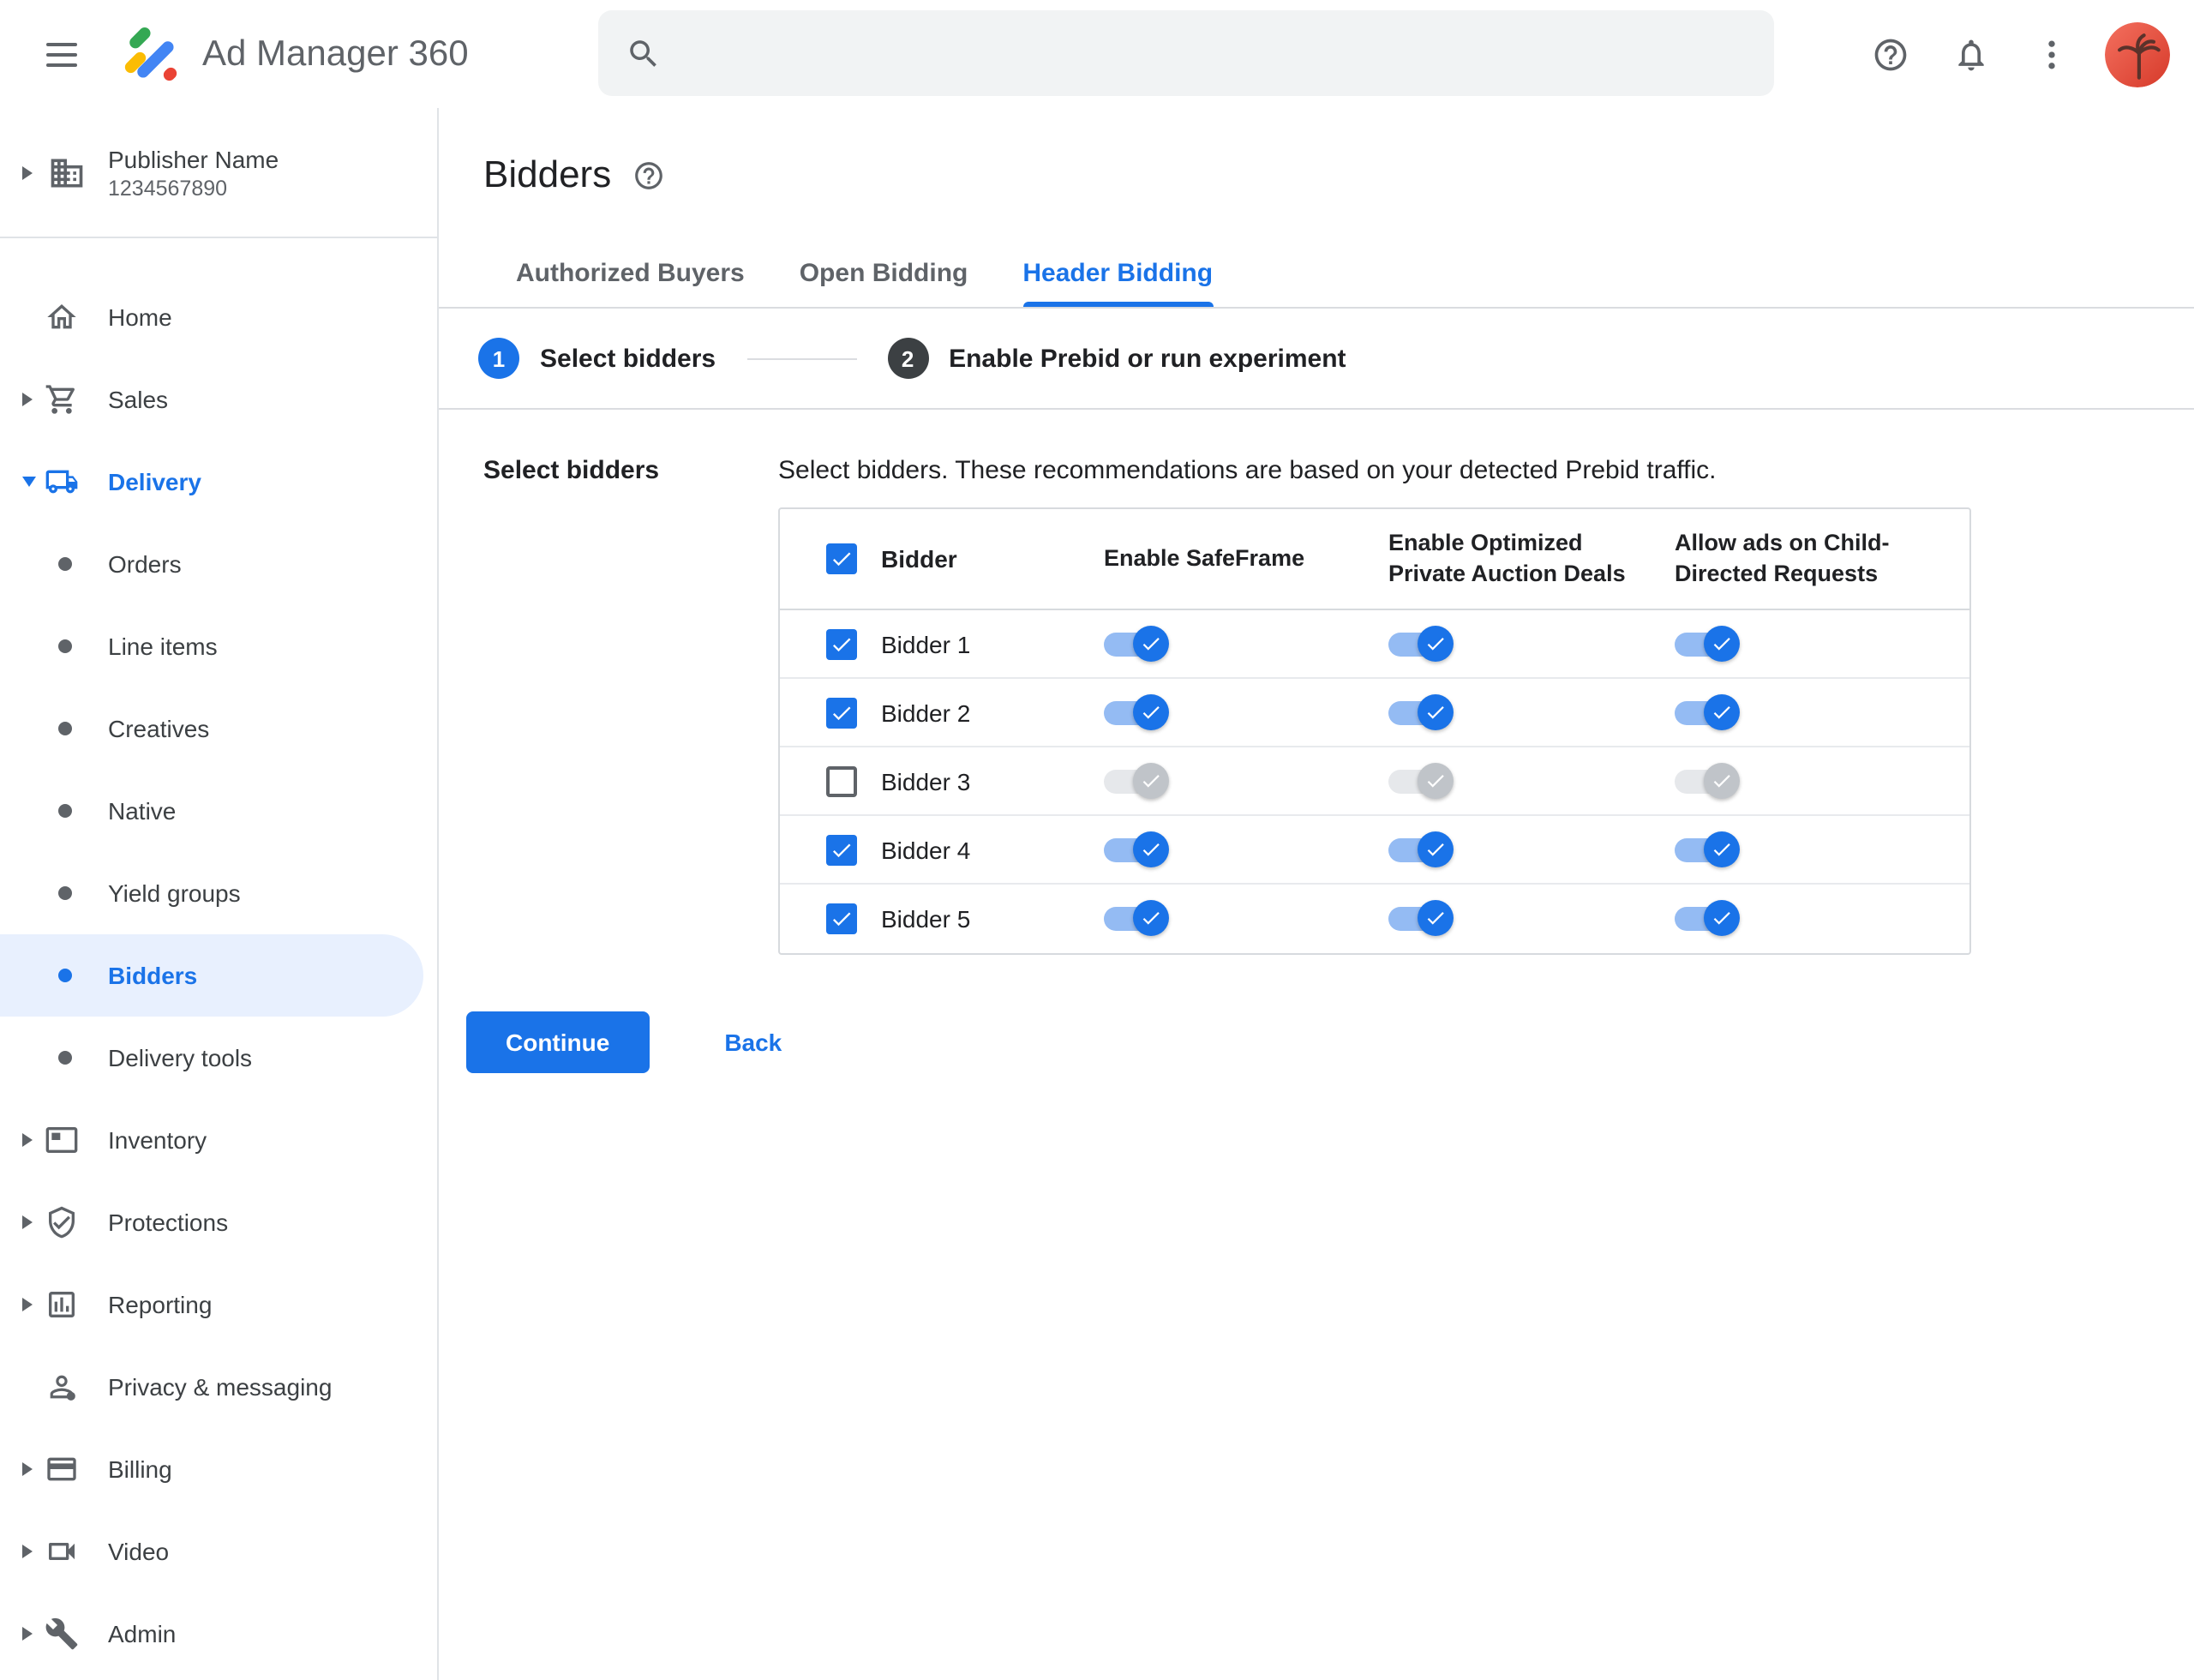 The width and height of the screenshot is (2194, 1680). Describe the element at coordinates (1507, 557) in the screenshot. I see `column-header-optimized-deals: Enable Optimized Private Auction Deals` at that location.